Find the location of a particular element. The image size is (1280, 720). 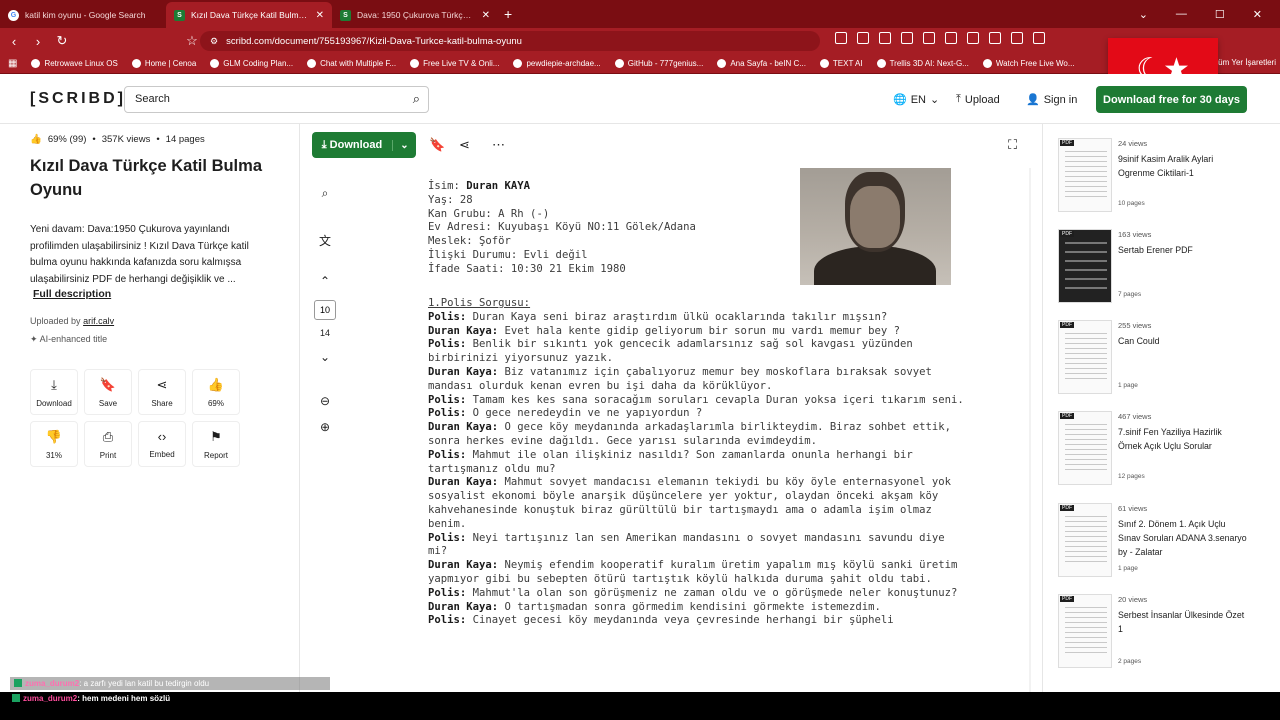

section-header: 1.Polis Sorgusu: is located at coordinates (479, 303).